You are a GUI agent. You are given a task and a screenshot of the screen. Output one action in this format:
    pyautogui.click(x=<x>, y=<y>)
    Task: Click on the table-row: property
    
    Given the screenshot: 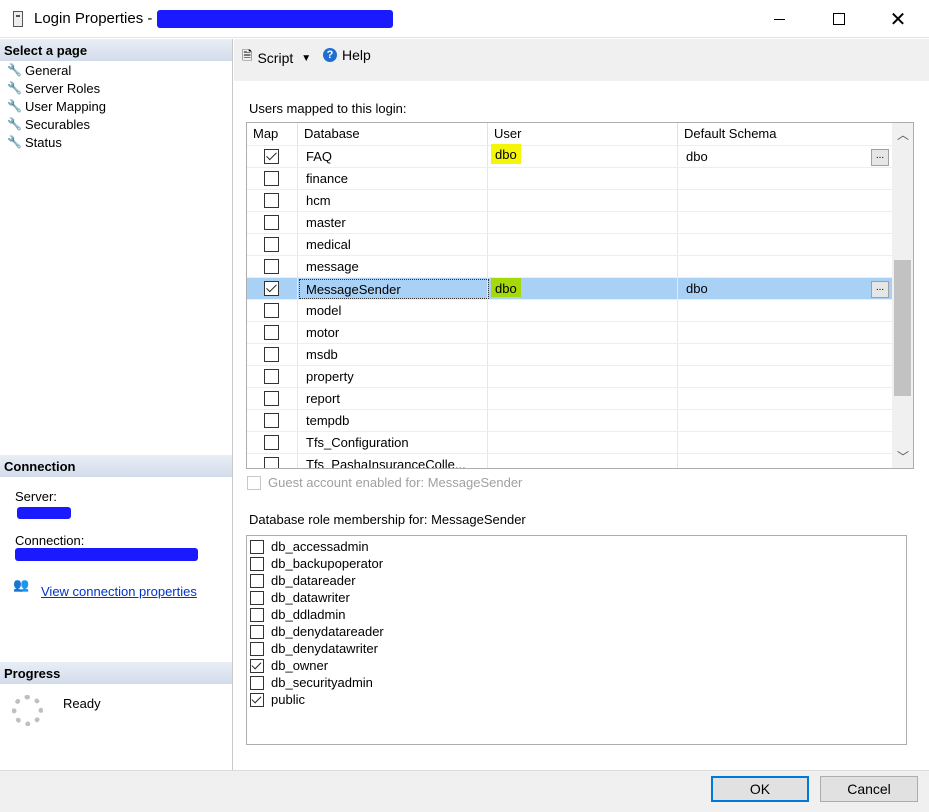 What is the action you would take?
    pyautogui.click(x=569, y=376)
    